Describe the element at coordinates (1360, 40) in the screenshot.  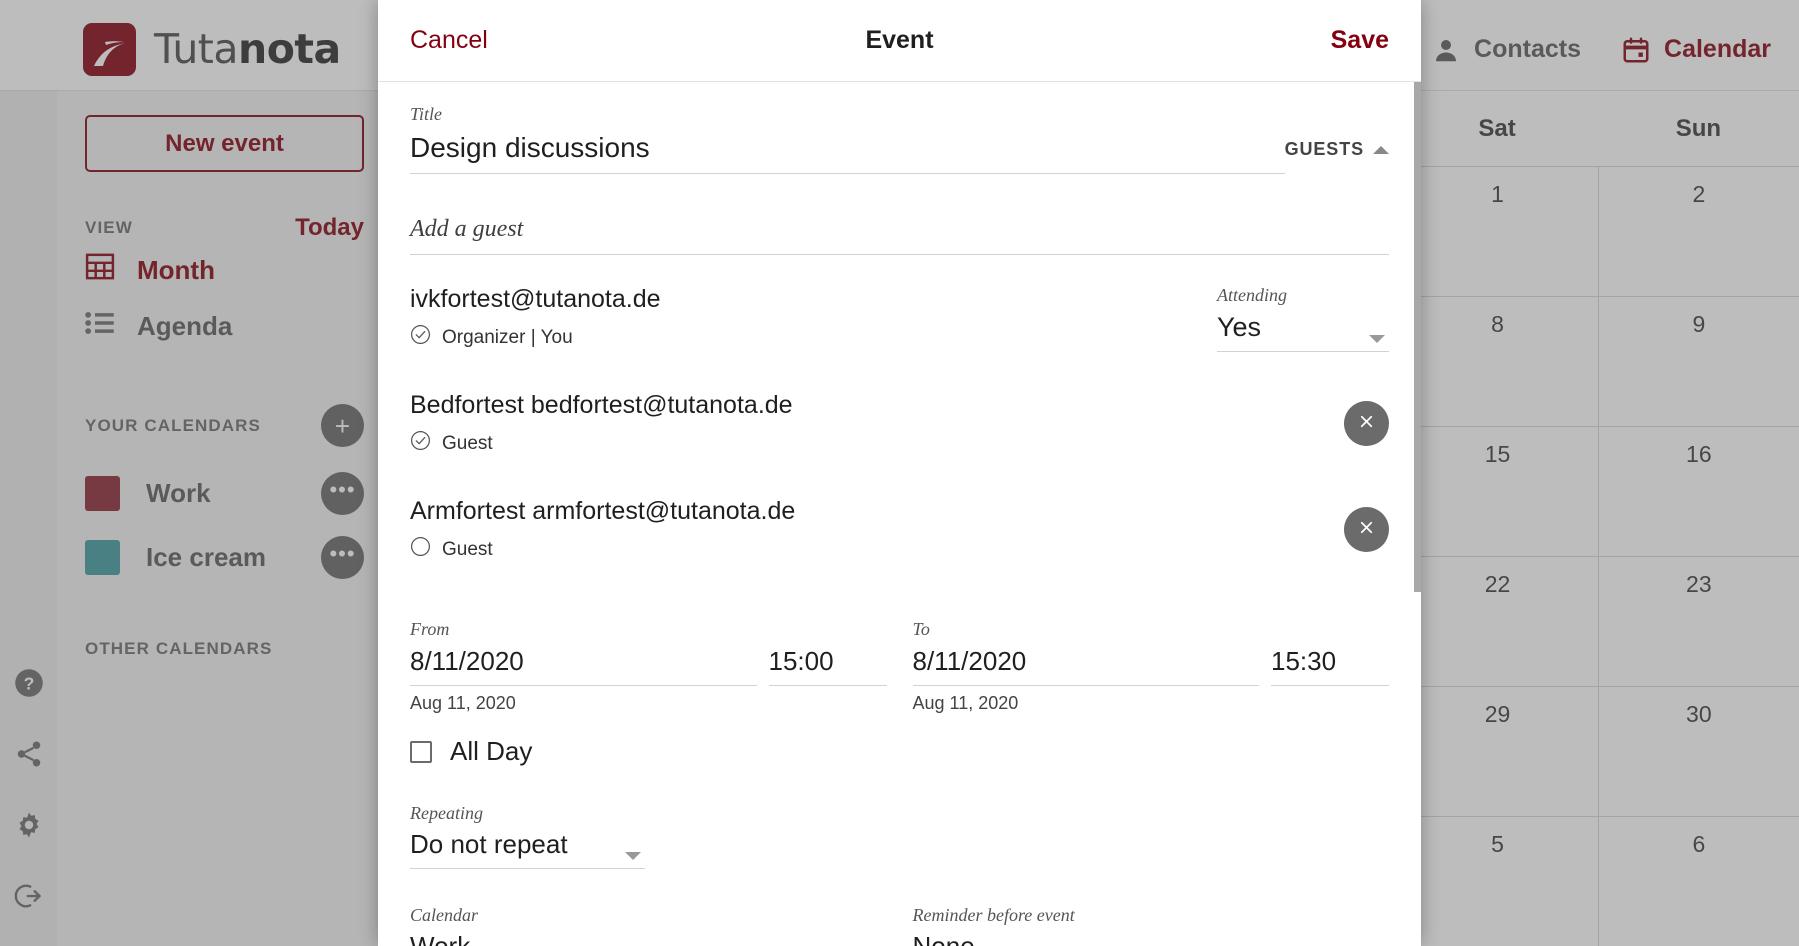
I see `save-button: Save` at that location.